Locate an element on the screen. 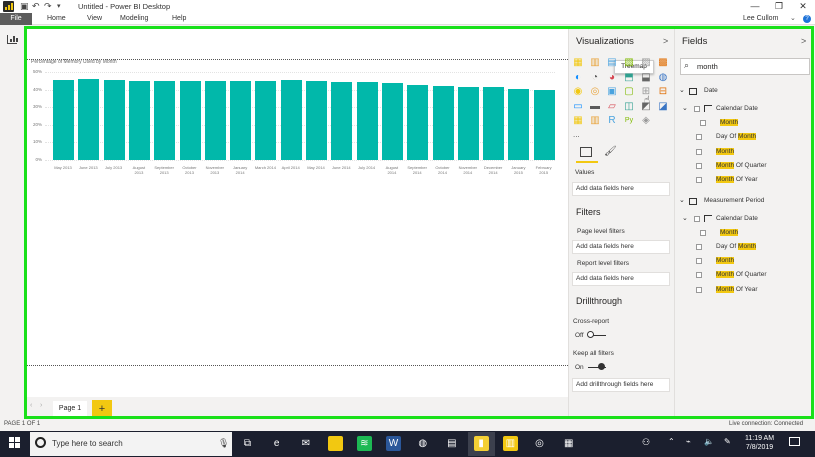  help-icon: ? is located at coordinates (807, 19).